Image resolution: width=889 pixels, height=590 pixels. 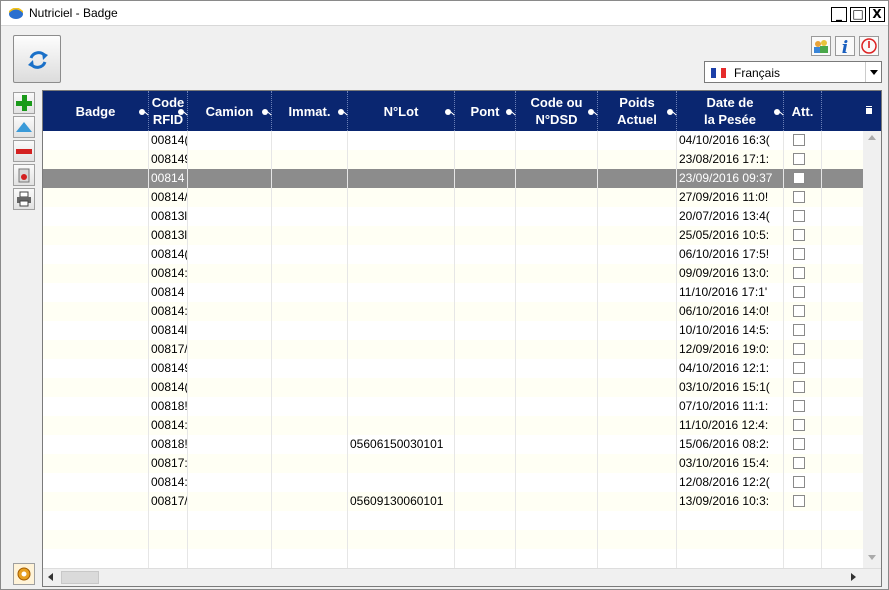 What do you see at coordinates (637, 368) in the screenshot?
I see `cell-poids` at bounding box center [637, 368].